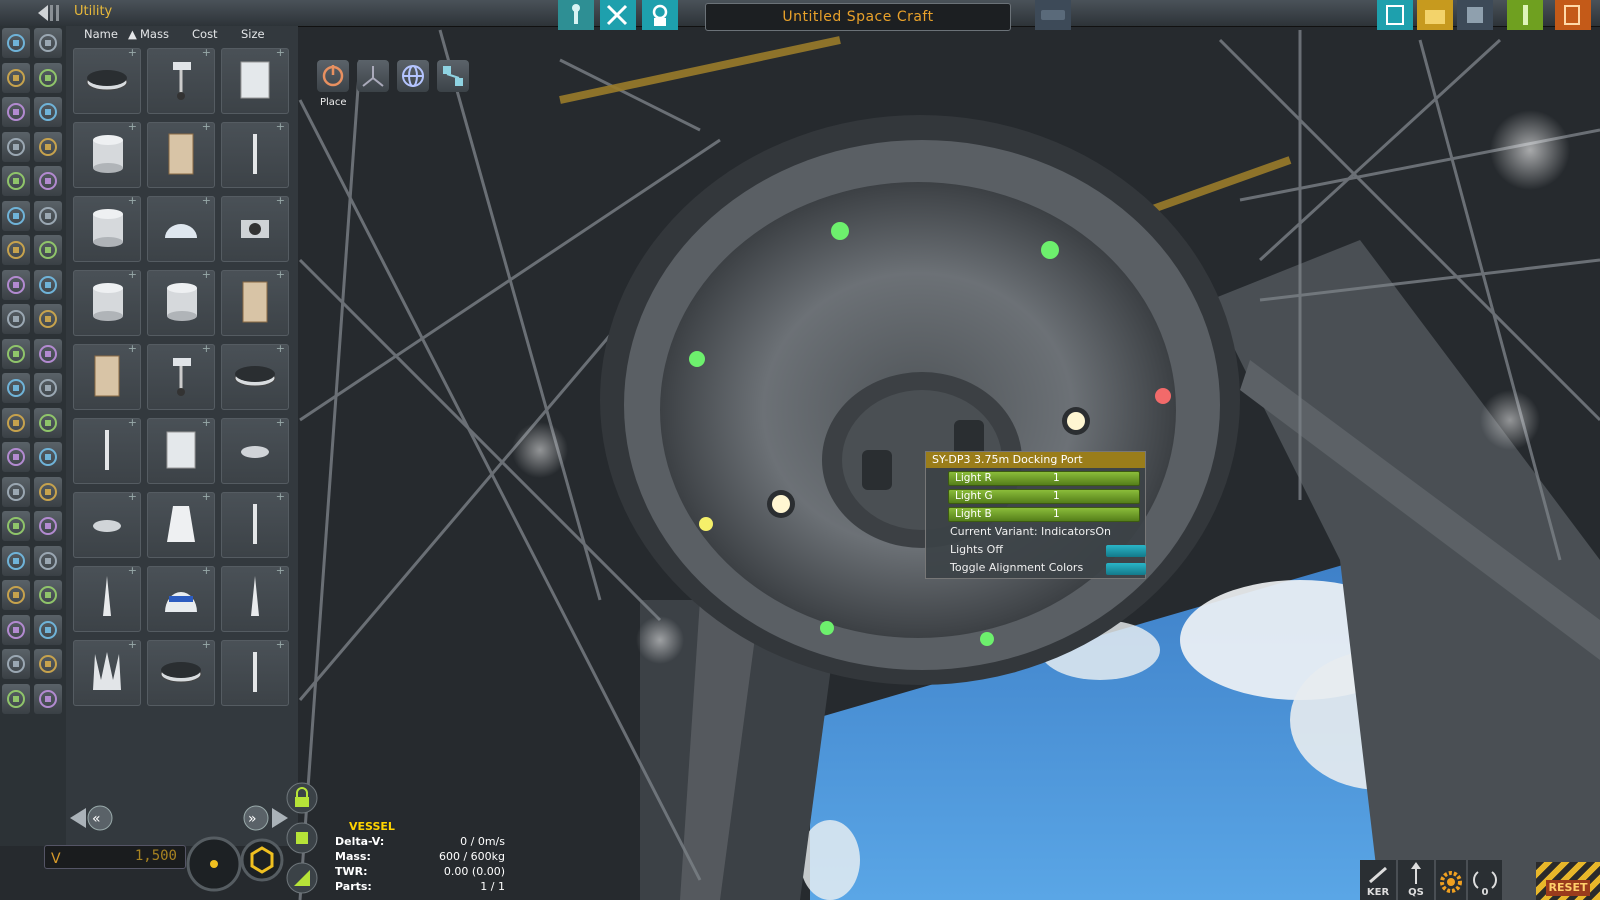  Describe the element at coordinates (101, 34) in the screenshot. I see `sort-by-name: Name` at that location.